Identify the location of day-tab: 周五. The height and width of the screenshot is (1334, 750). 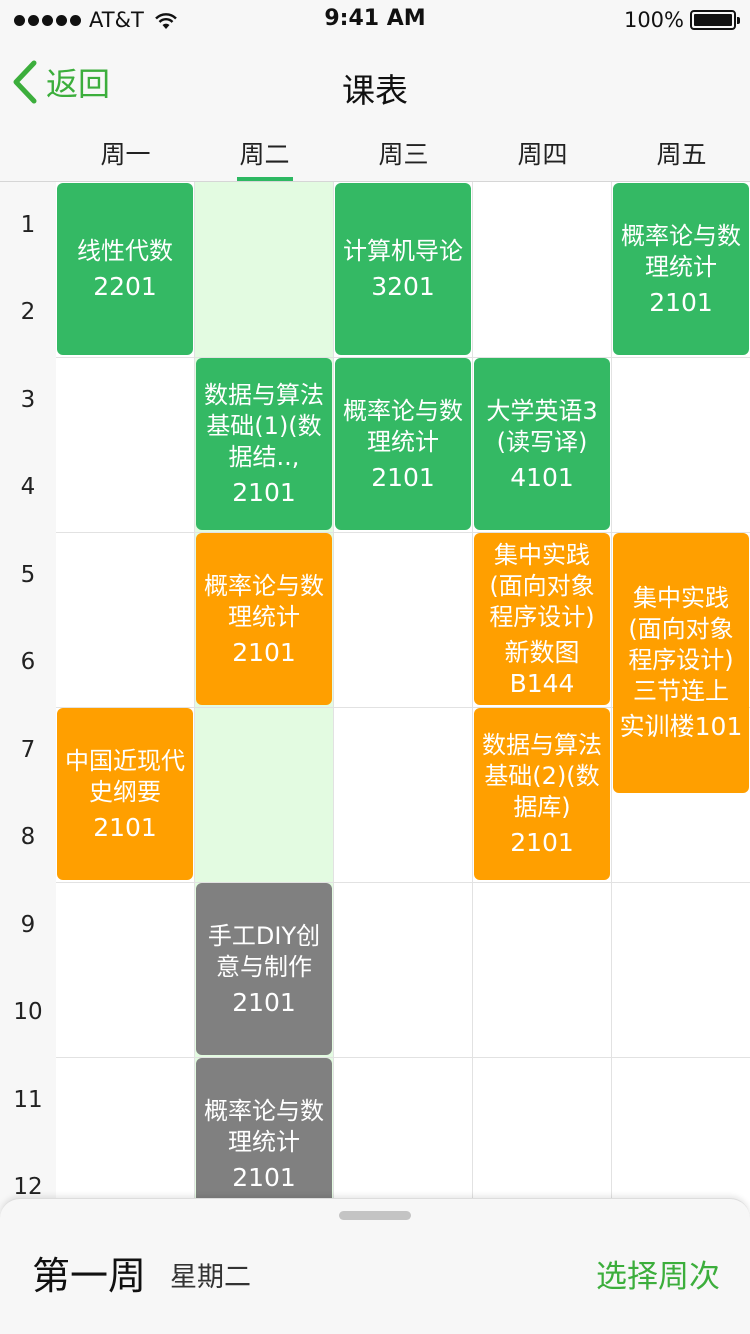
(681, 152).